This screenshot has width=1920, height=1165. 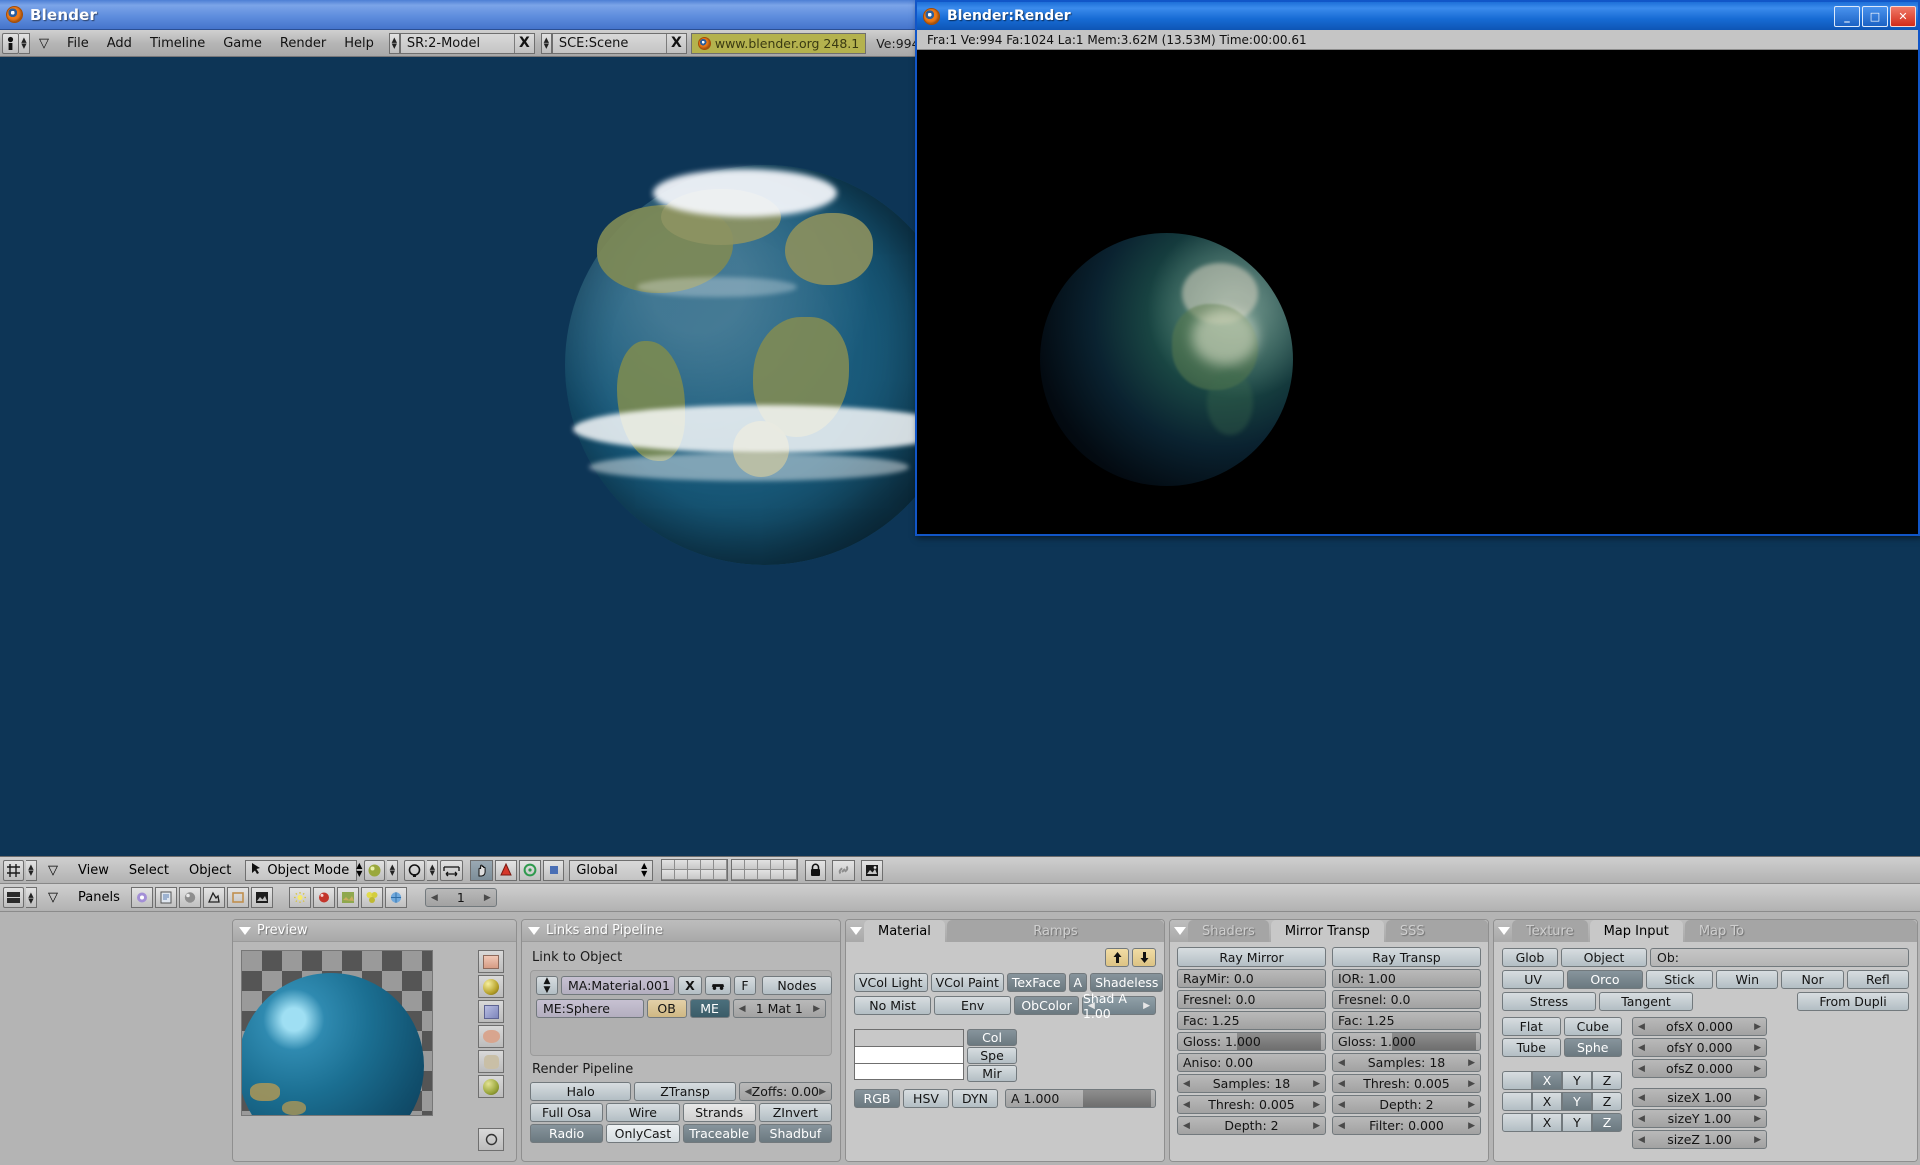 What do you see at coordinates (822, 1092) in the screenshot?
I see `zoffs-next-icon: ▶` at bounding box center [822, 1092].